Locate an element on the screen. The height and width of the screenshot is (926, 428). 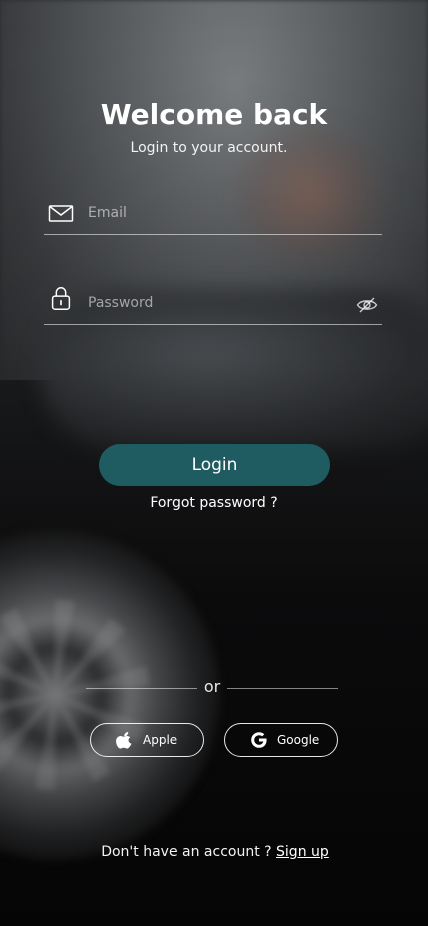
email-field is located at coordinates (213, 212).